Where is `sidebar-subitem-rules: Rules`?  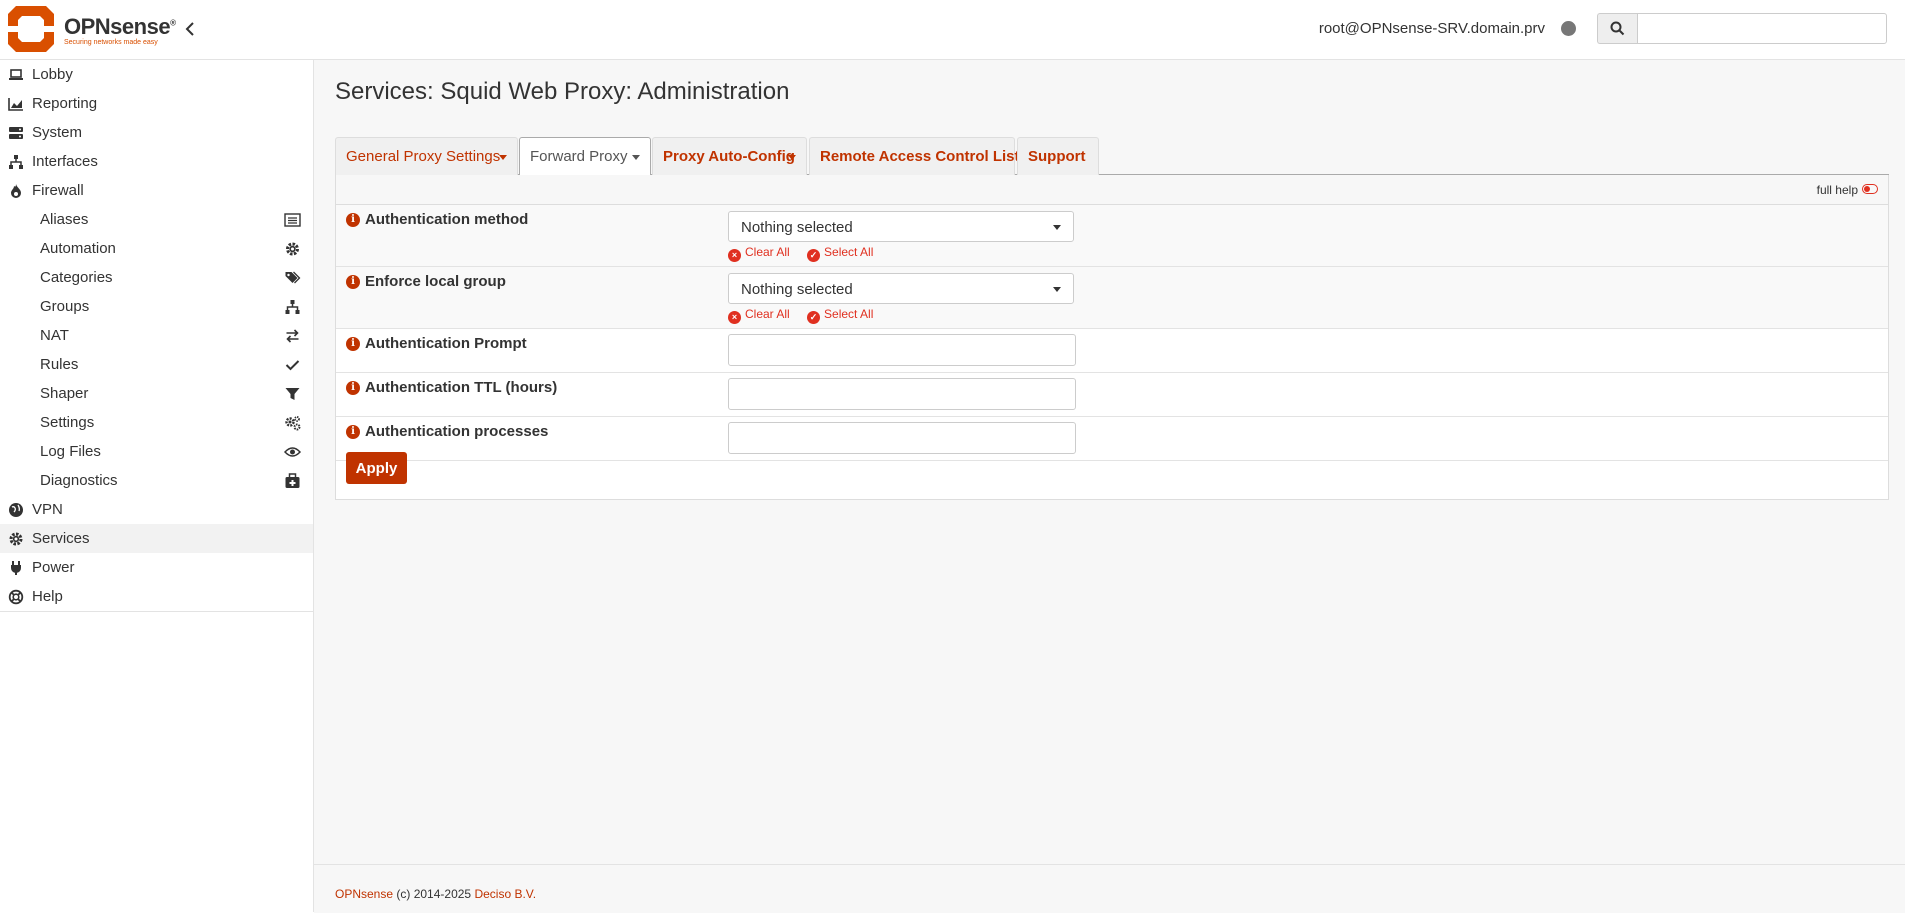
sidebar-subitem-rules: Rules is located at coordinates (156, 364).